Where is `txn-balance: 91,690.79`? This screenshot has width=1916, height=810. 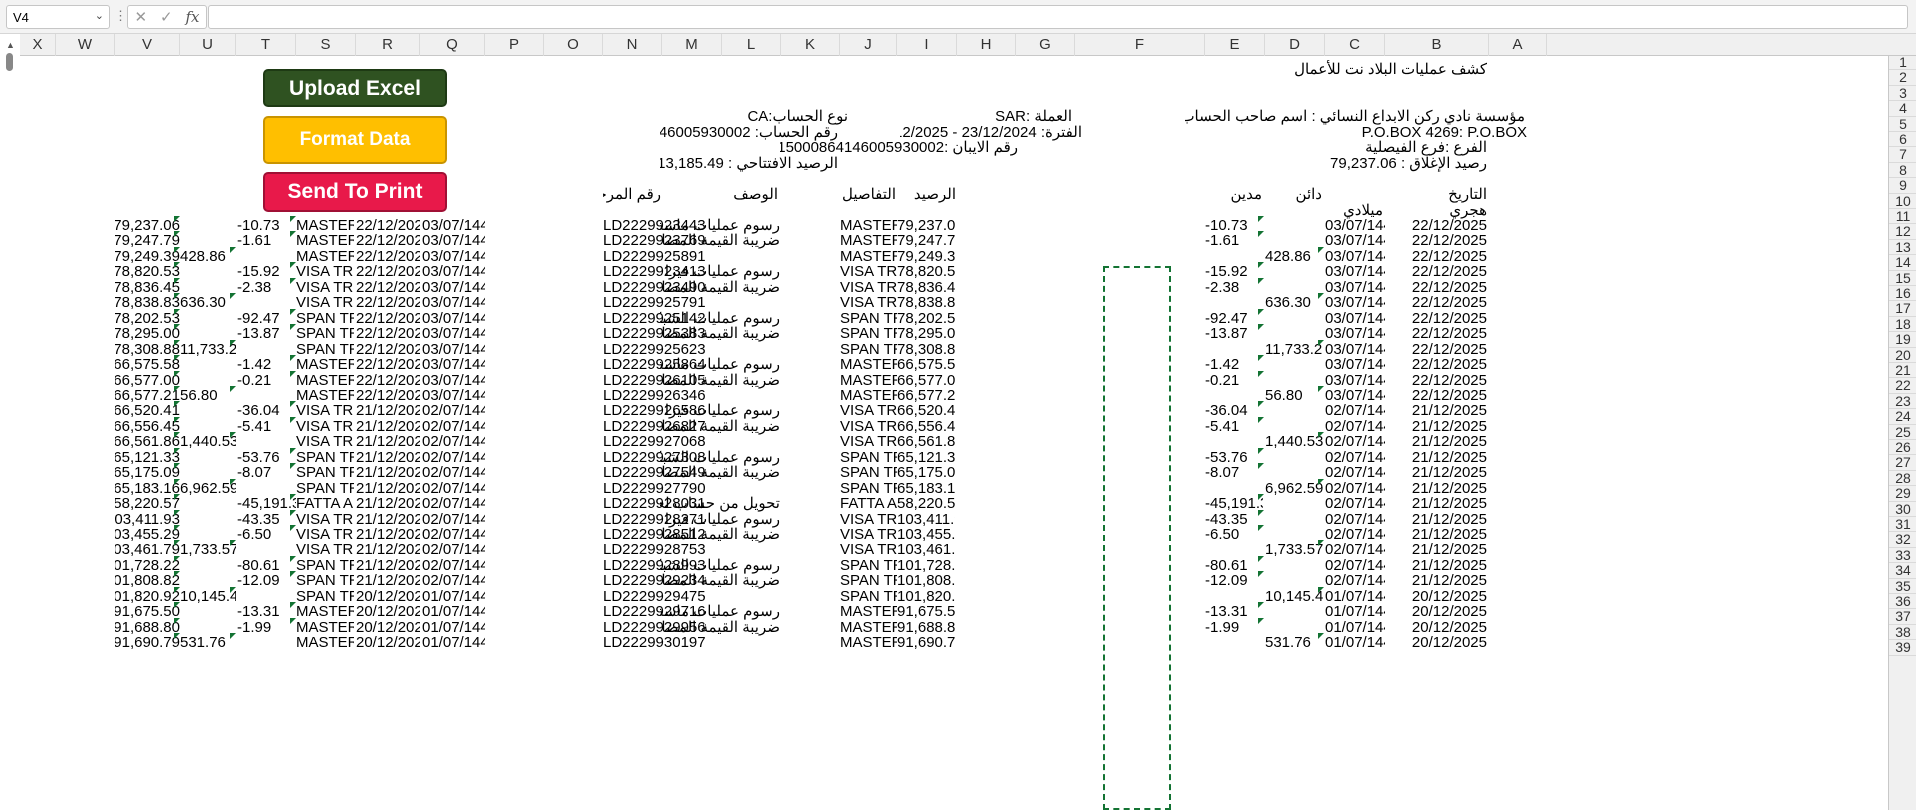
txn-balance: 91,690.79 is located at coordinates (926, 642).